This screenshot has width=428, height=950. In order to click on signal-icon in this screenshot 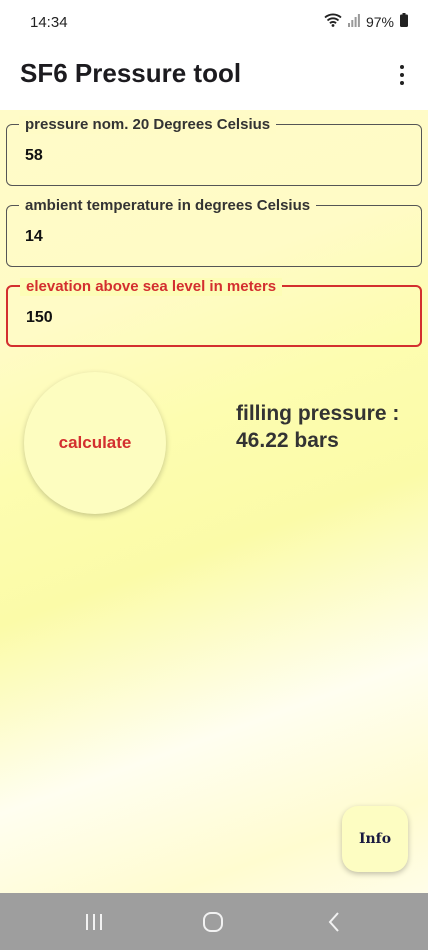, I will do `click(353, 21)`.